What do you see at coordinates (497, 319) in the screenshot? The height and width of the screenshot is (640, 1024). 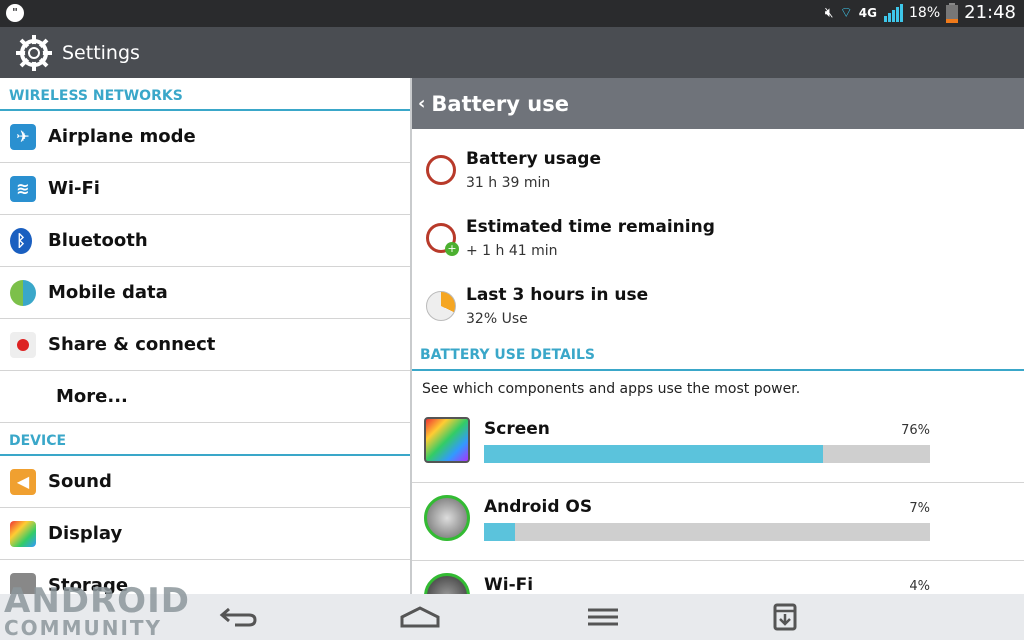 I see `row-subtitle: 32% Use` at bounding box center [497, 319].